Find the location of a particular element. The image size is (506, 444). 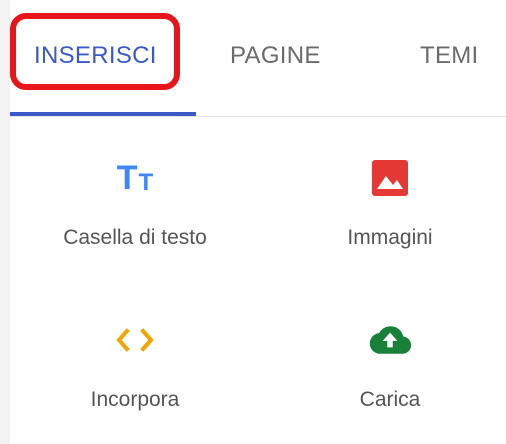

tab-pagine: PAGINE is located at coordinates (275, 56).